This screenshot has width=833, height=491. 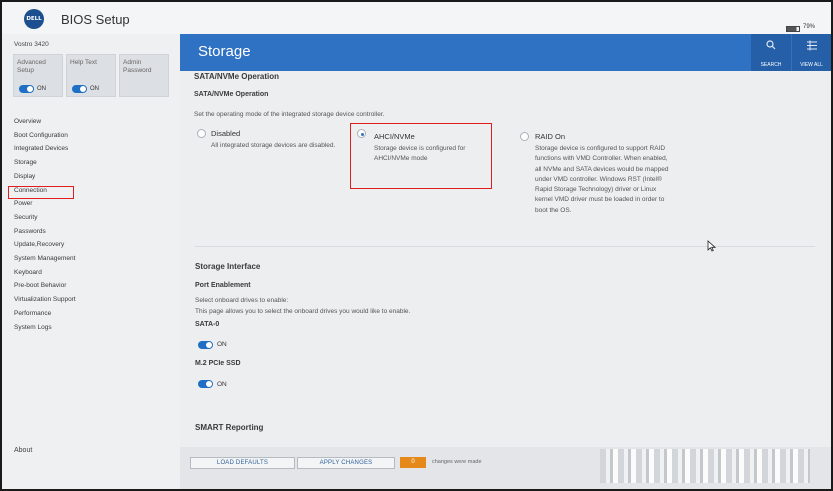 I want to click on sidebar-item-keyboard: Keyboard, so click(x=28, y=272).